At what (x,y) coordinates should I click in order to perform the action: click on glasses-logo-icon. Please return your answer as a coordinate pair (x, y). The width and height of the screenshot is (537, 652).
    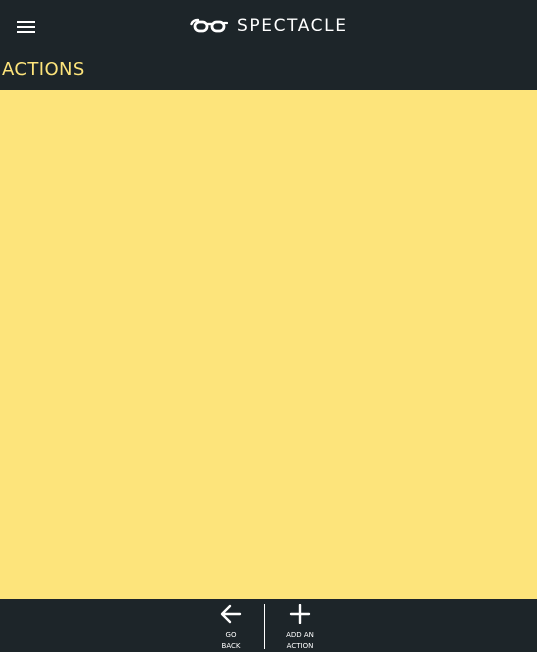
    Looking at the image, I should click on (209, 25).